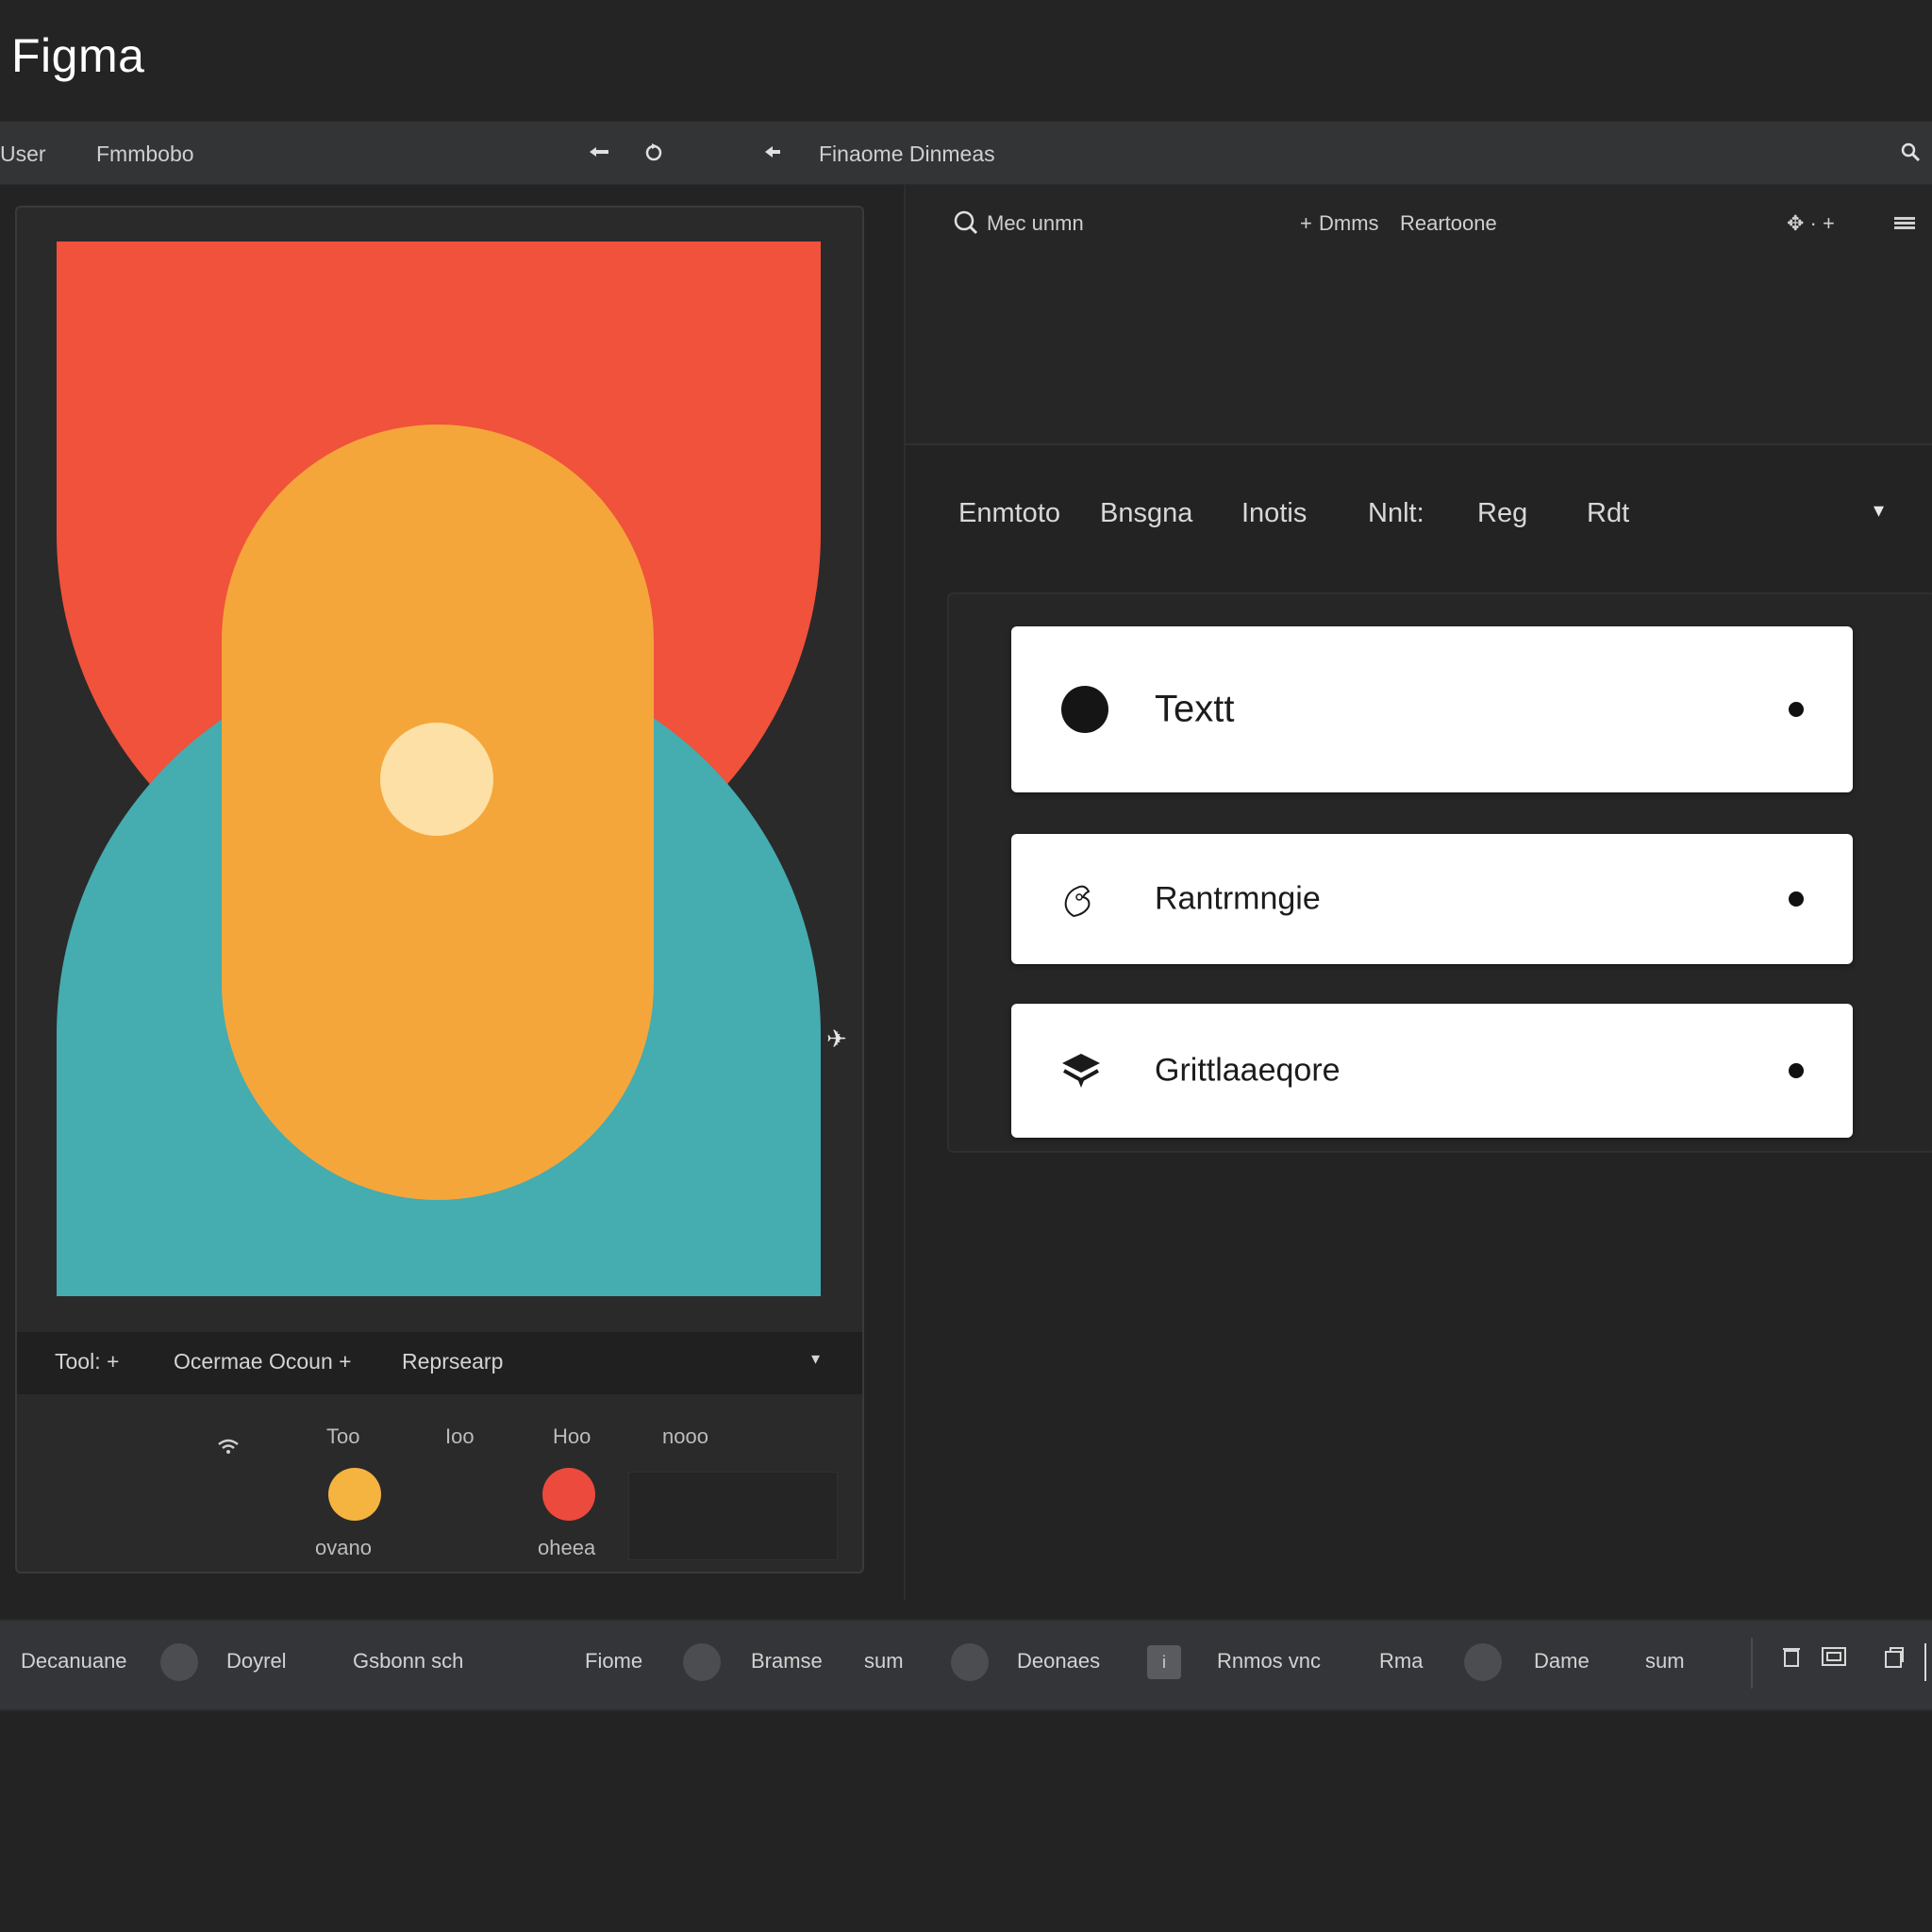 This screenshot has height=1932, width=1932. I want to click on status-item: Bramse, so click(787, 1662).